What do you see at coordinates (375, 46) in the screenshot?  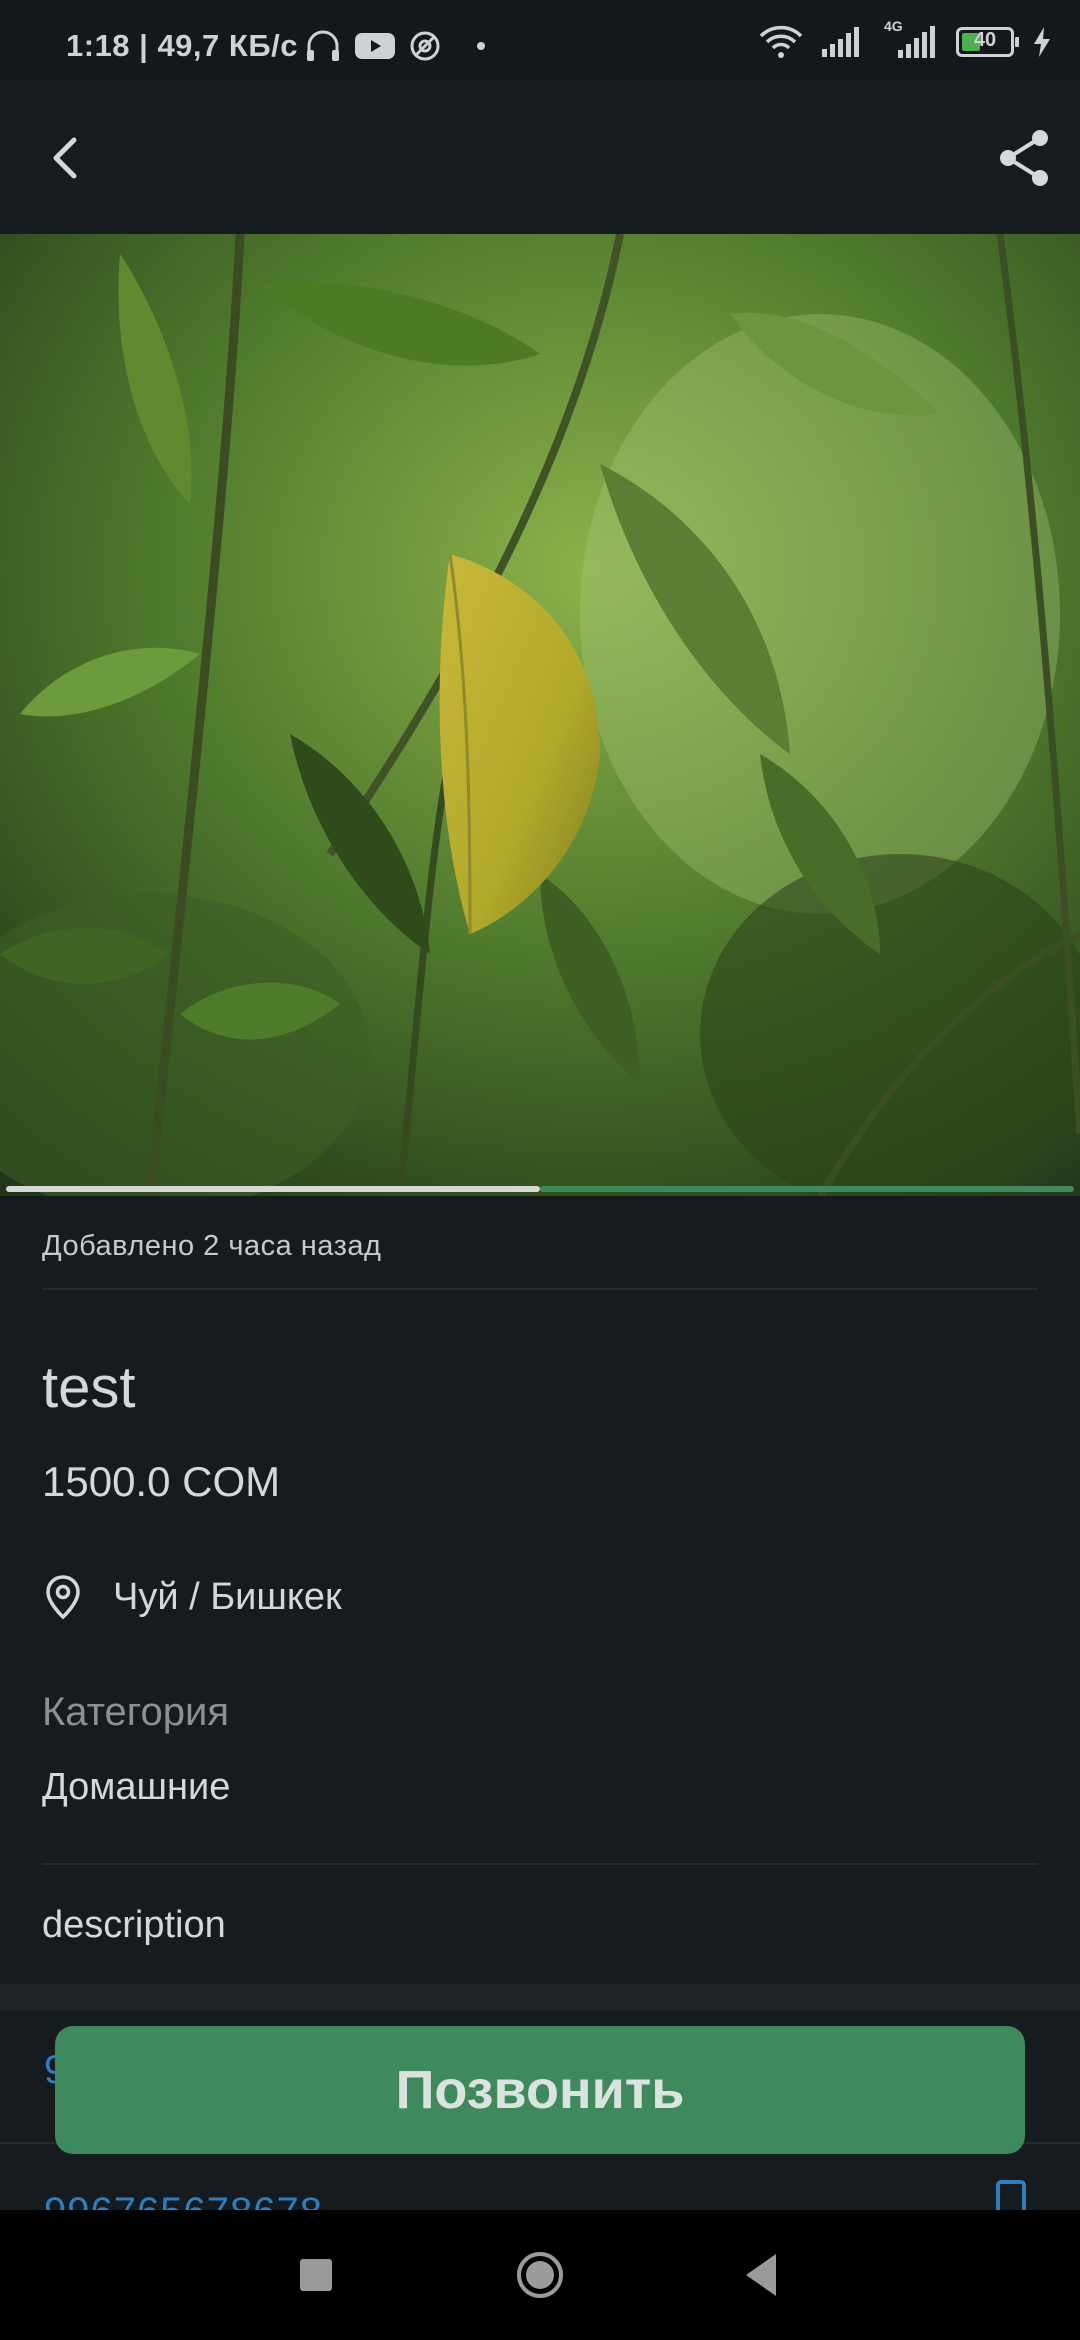 I see `youtube-icon` at bounding box center [375, 46].